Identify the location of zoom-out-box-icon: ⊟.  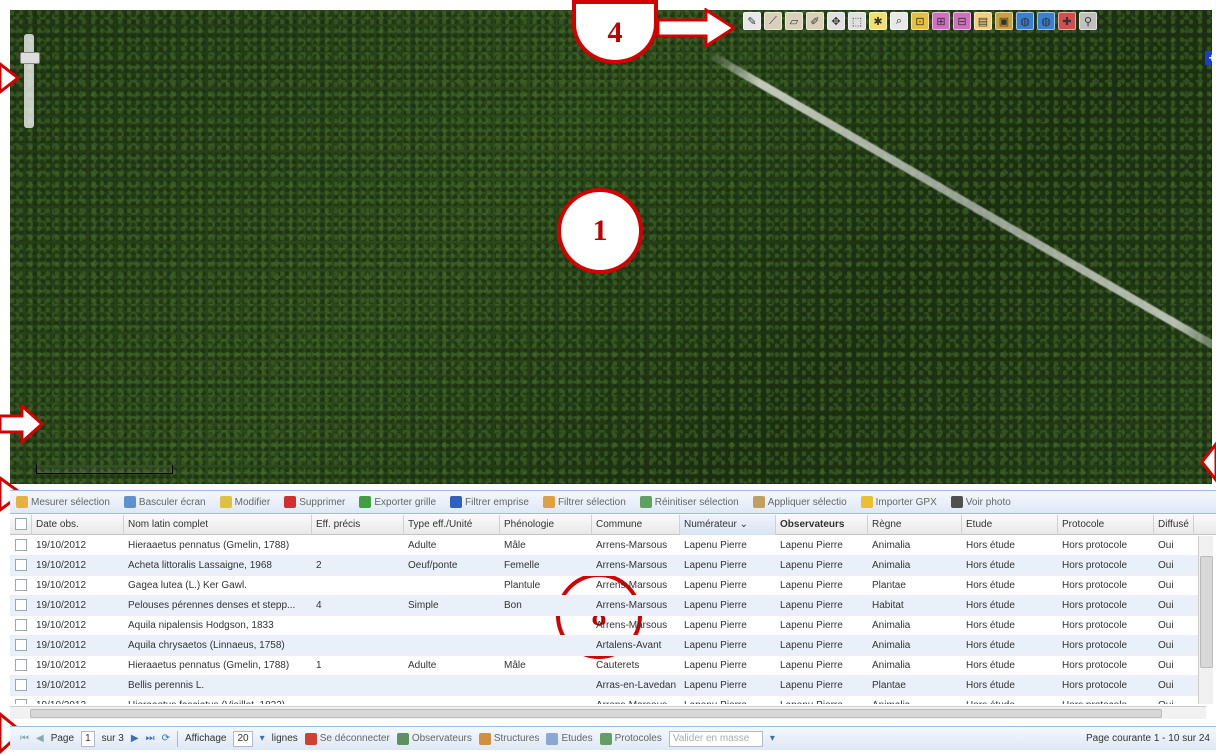
(962, 21).